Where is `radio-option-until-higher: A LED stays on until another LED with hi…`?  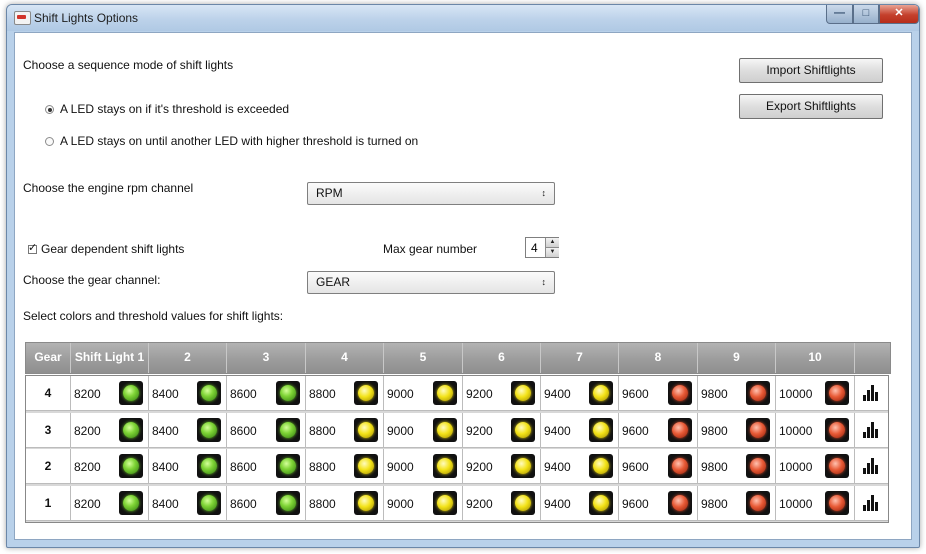
radio-option-until-higher: A LED stays on until another LED with hi… is located at coordinates (231, 141).